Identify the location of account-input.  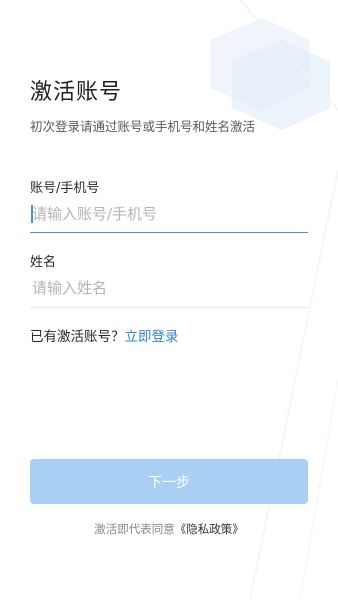
(169, 214).